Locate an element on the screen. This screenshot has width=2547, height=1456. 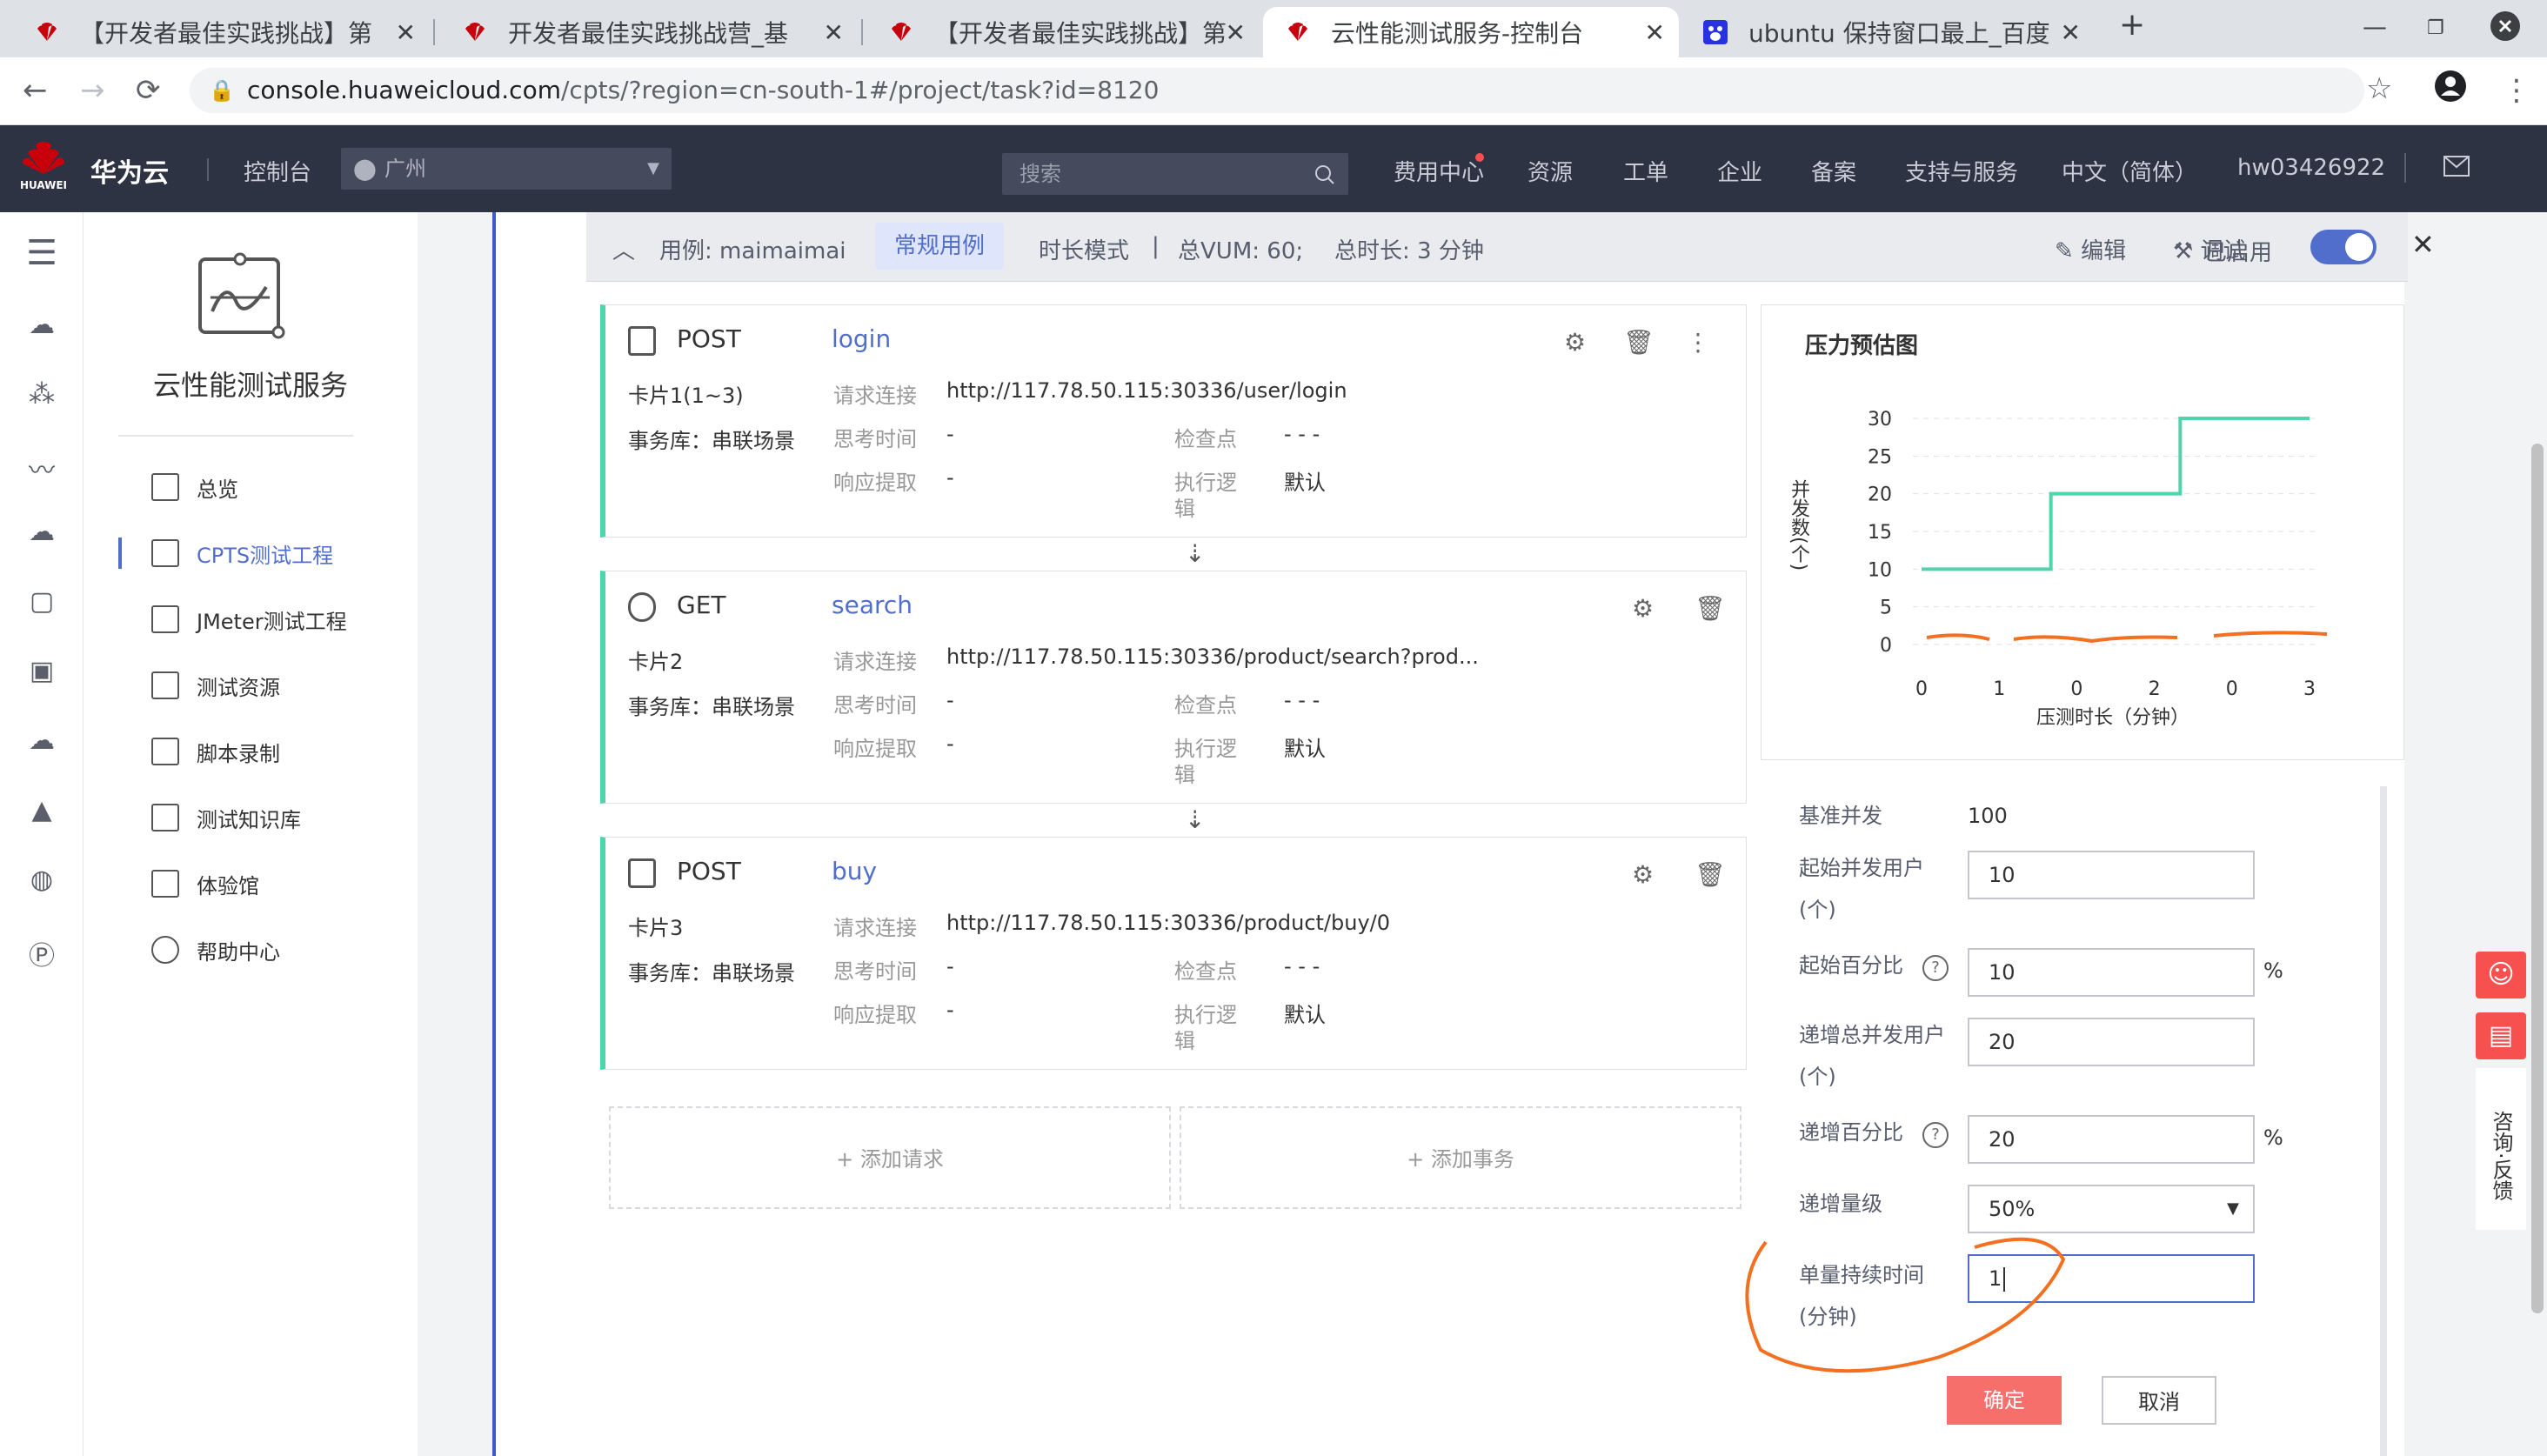
brand-name: 华为云 is located at coordinates (129, 170).